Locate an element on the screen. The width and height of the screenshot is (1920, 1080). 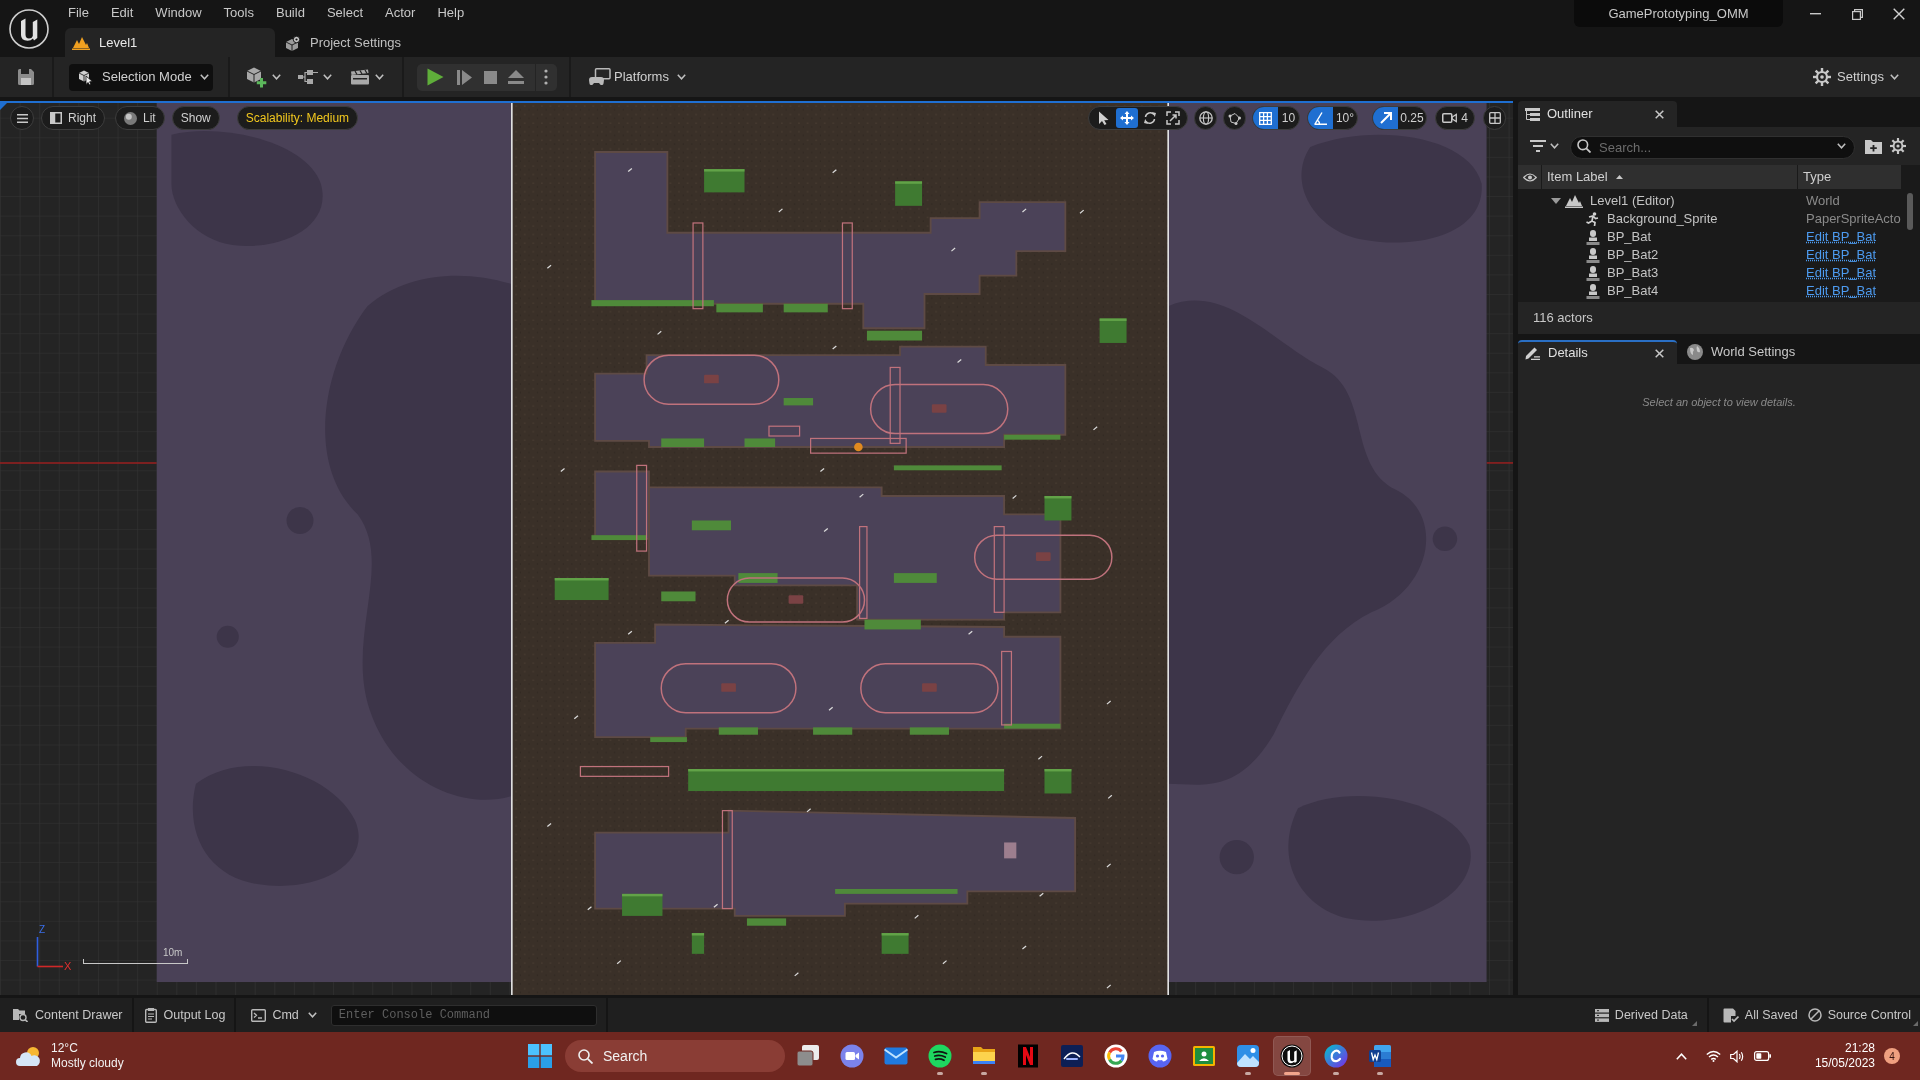
minimize-icon is located at coordinates (1815, 14).